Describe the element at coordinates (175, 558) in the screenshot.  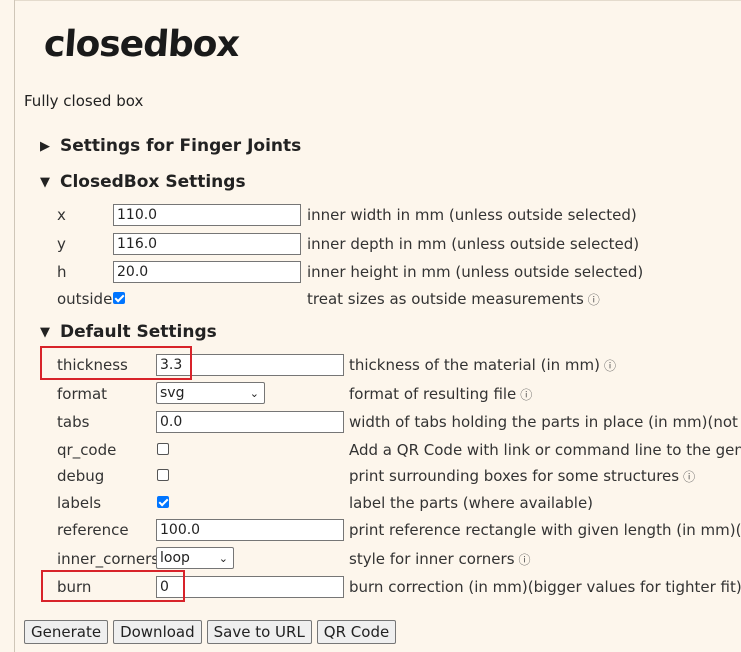
I see `inner-corners-value: loop` at that location.